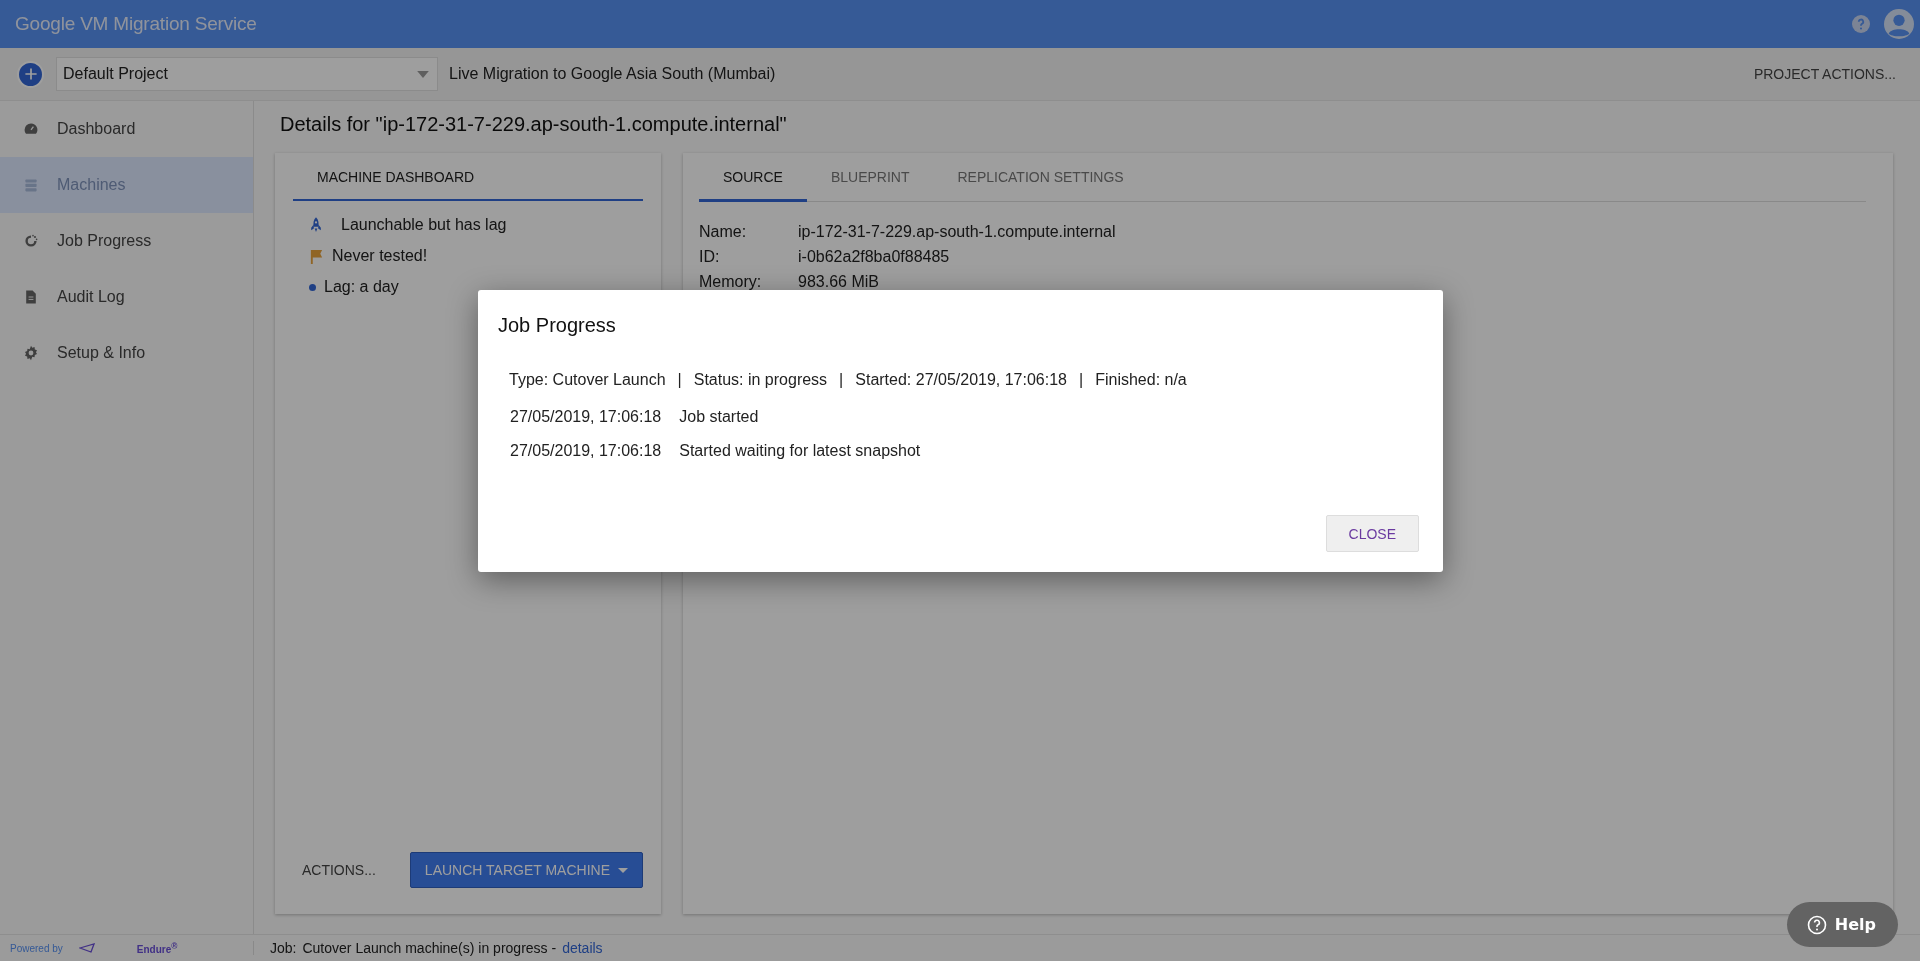 The height and width of the screenshot is (961, 1920). I want to click on launch-target-machine-button: LAUNCH TARGET MACHINE, so click(526, 870).